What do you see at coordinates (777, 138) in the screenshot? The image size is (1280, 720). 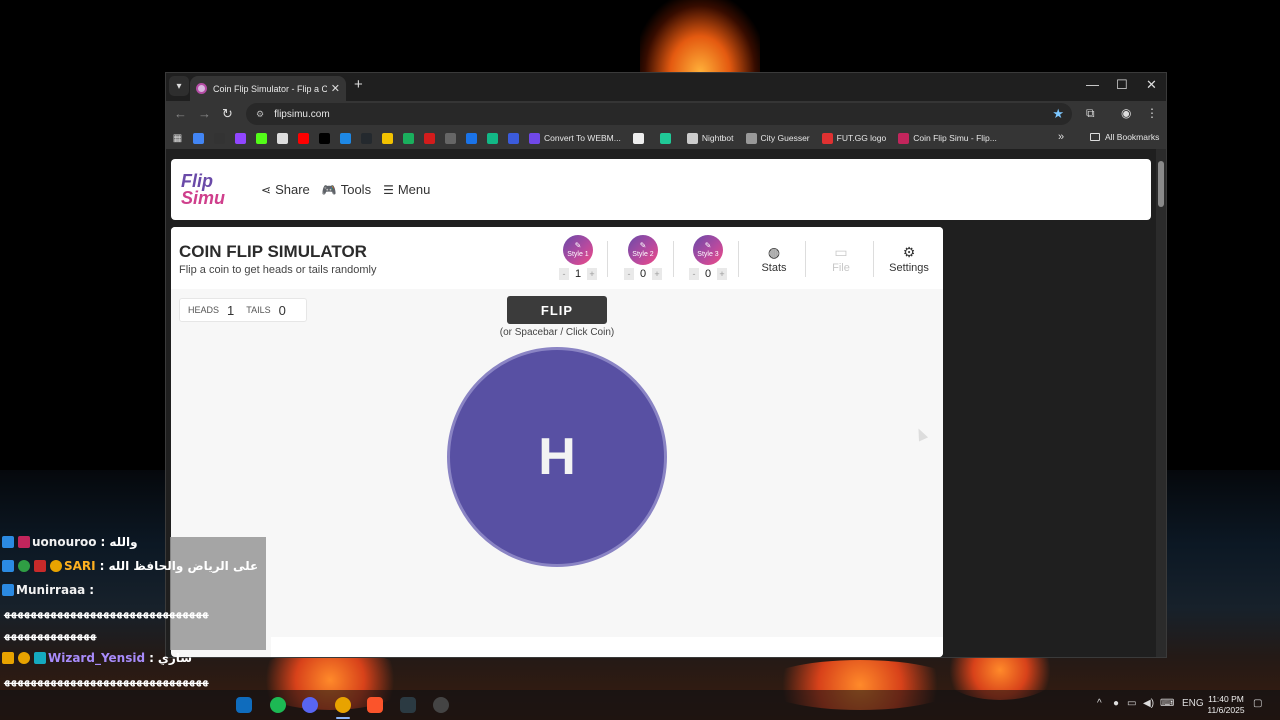 I see `bookmark-item: City Guesser` at bounding box center [777, 138].